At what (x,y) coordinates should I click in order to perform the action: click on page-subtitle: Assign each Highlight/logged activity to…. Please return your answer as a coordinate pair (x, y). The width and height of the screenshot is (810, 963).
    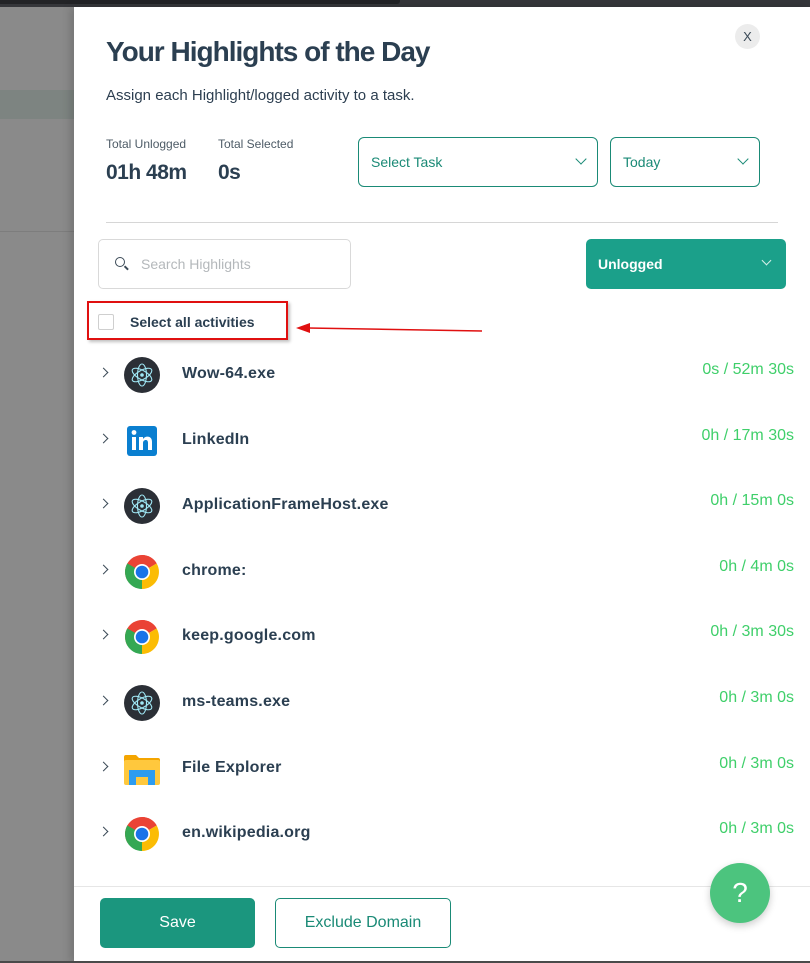
    Looking at the image, I should click on (260, 95).